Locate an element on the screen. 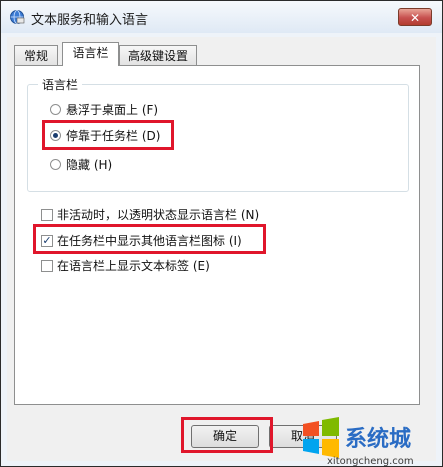  tab-general: 常规 is located at coordinates (36, 55).